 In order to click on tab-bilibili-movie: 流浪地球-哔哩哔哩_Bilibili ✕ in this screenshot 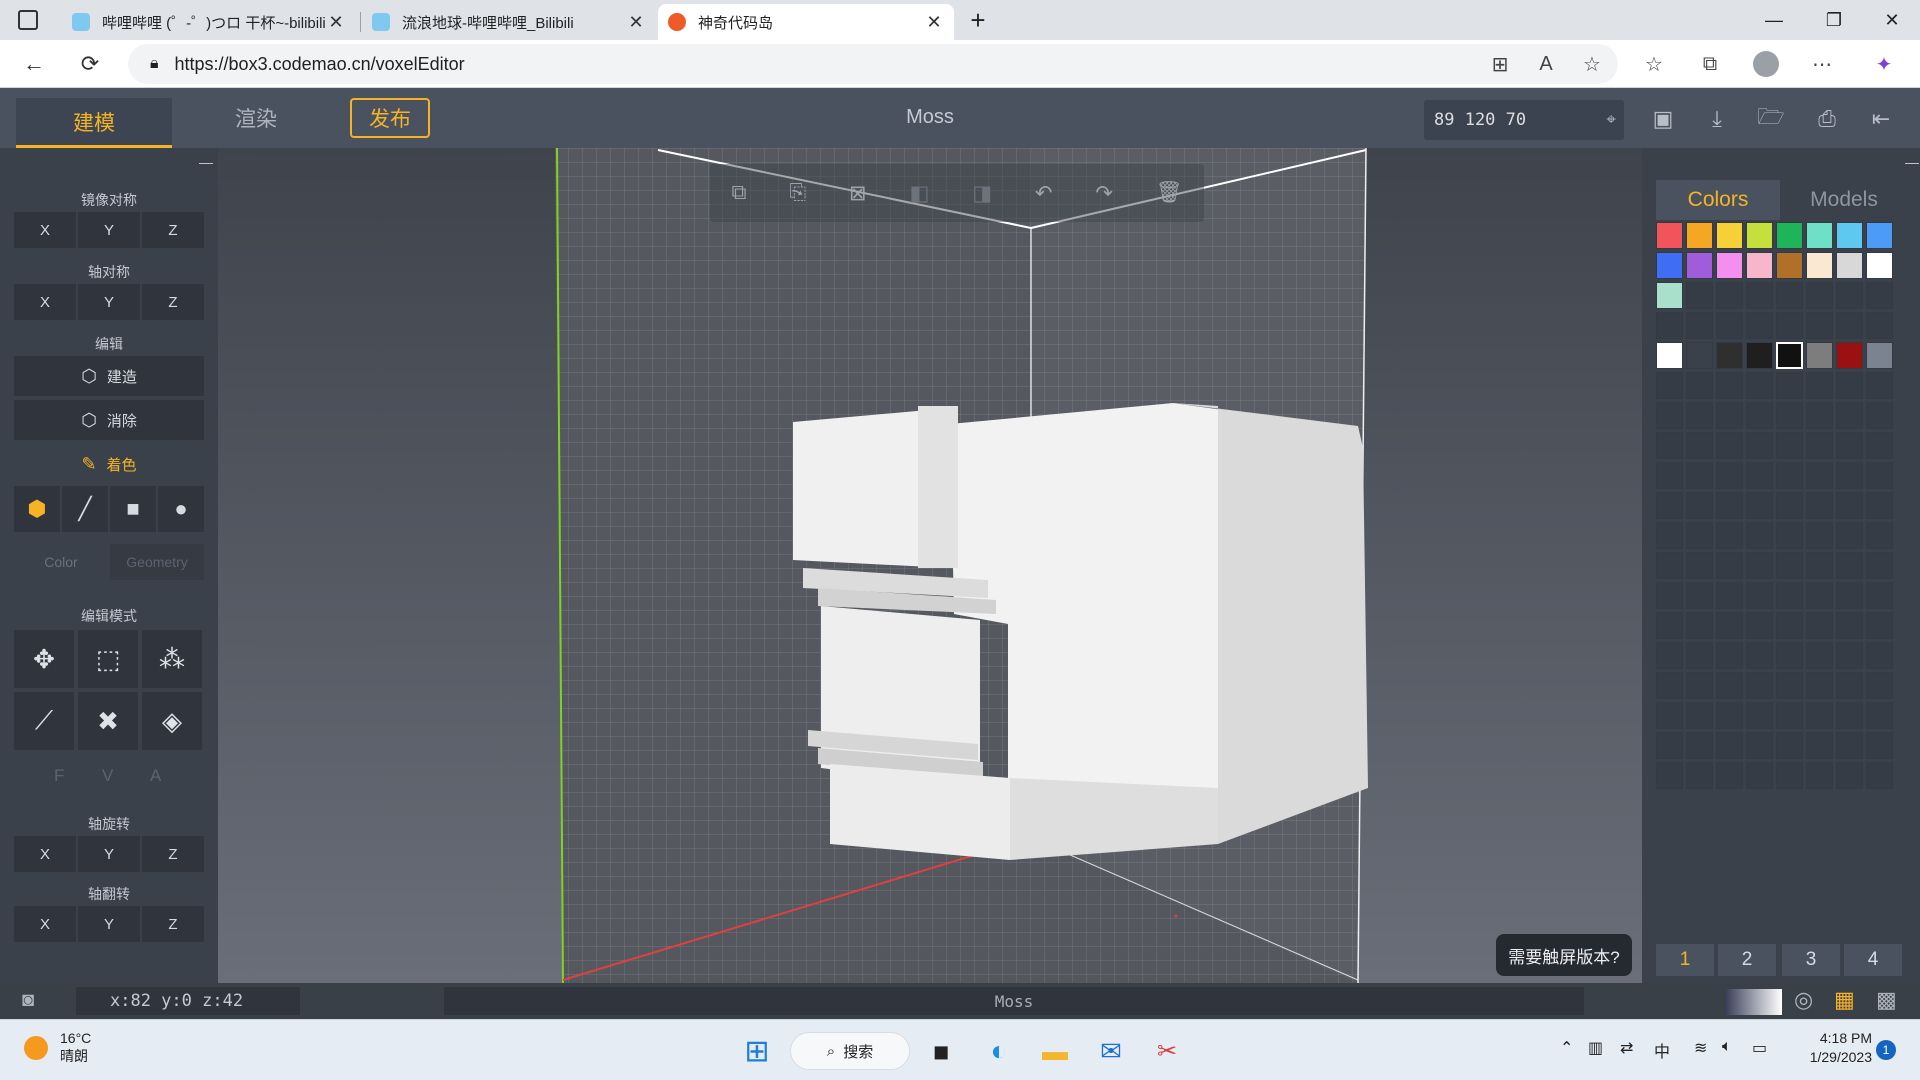, I will do `click(509, 22)`.